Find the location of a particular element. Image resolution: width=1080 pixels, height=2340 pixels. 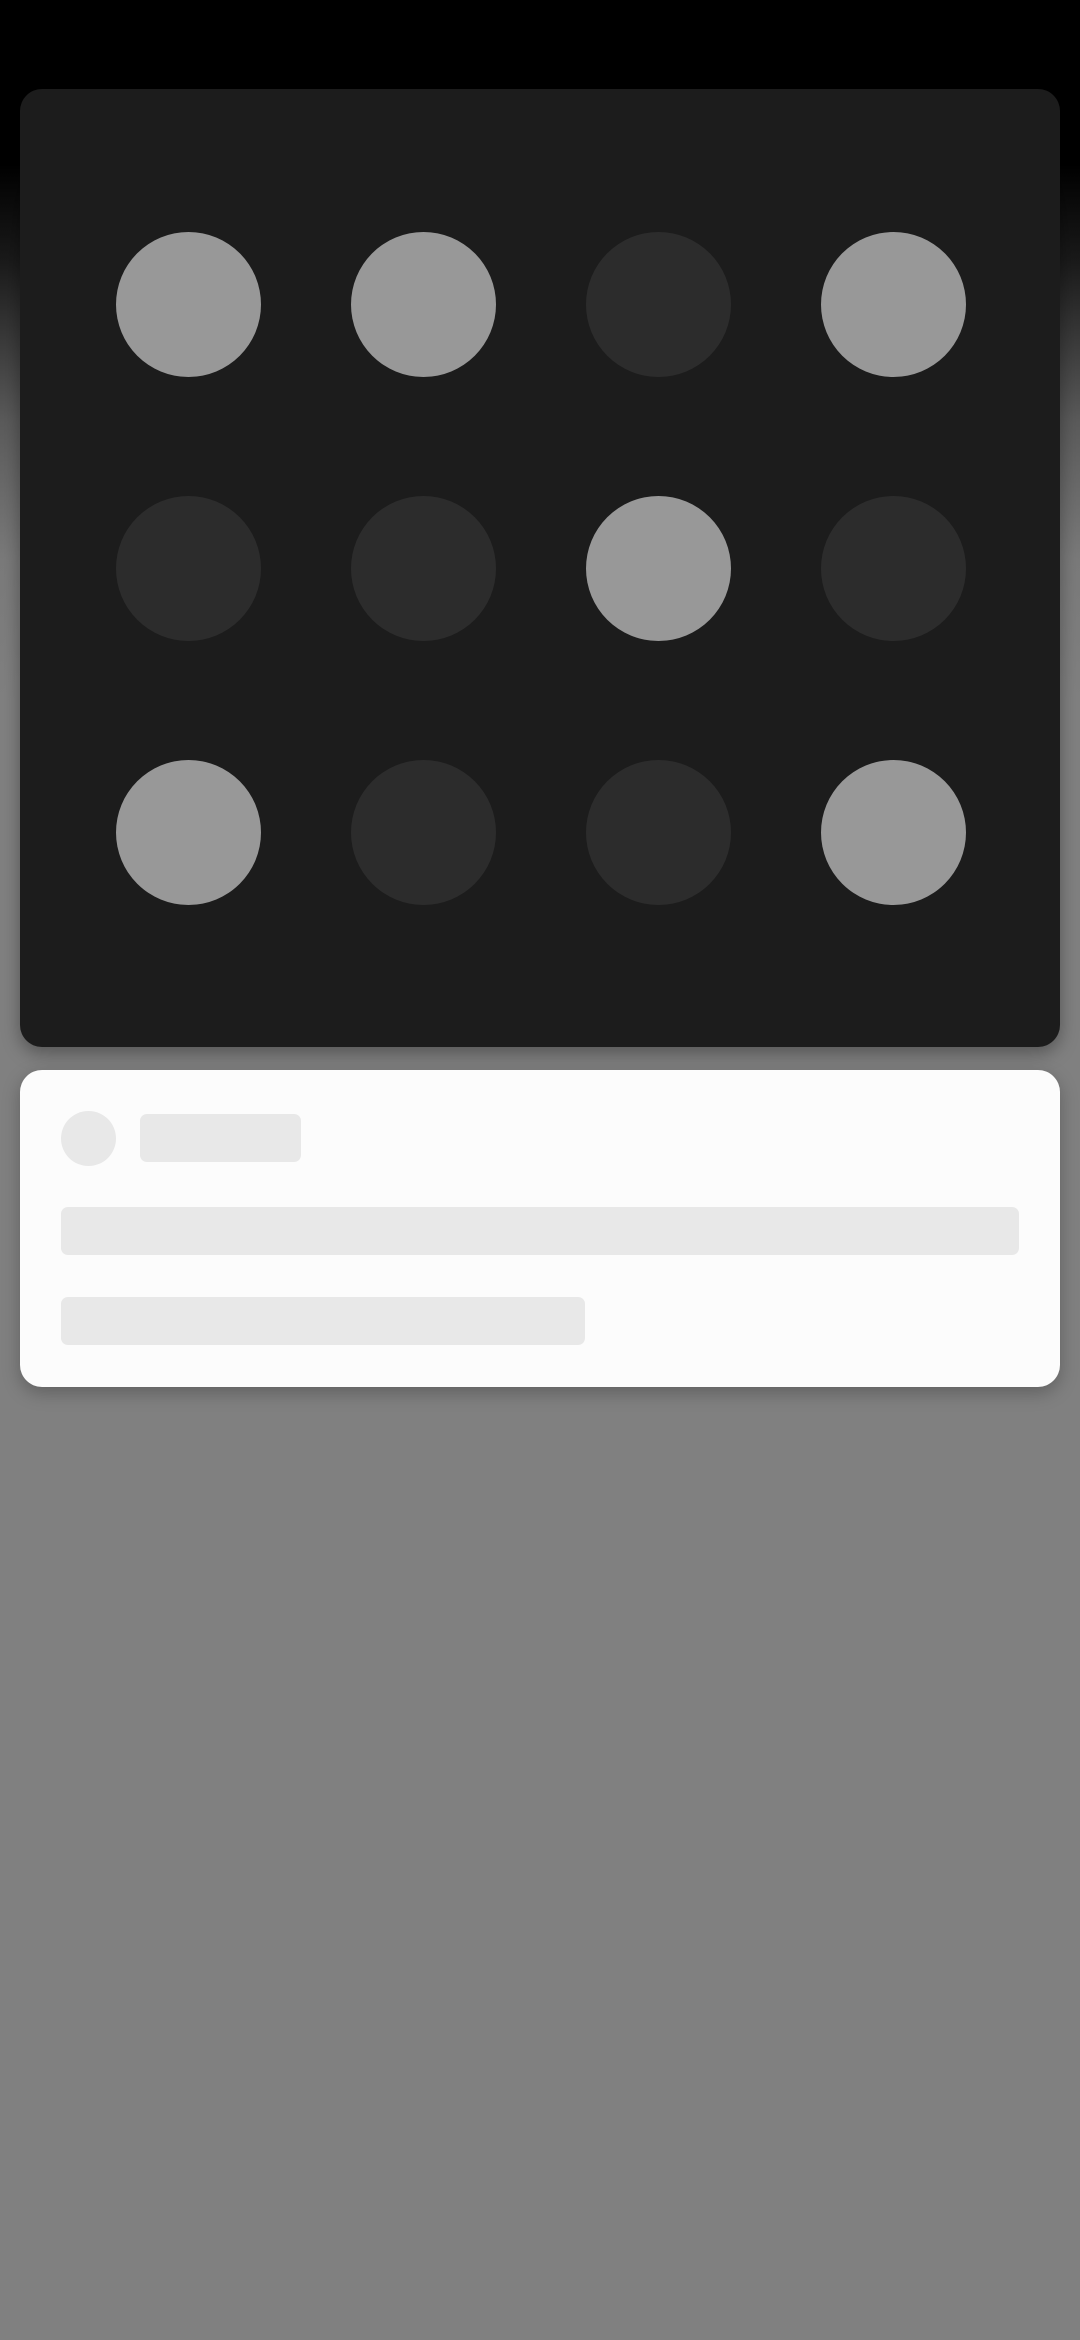

title-placeholder is located at coordinates (220, 1138).